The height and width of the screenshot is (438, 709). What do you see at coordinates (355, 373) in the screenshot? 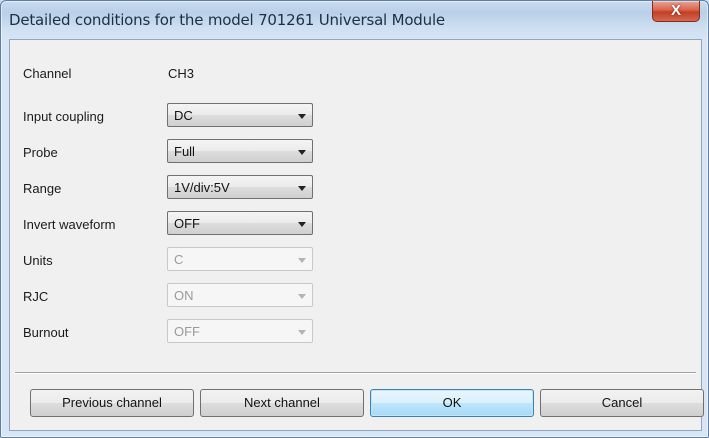
I see `divider` at bounding box center [355, 373].